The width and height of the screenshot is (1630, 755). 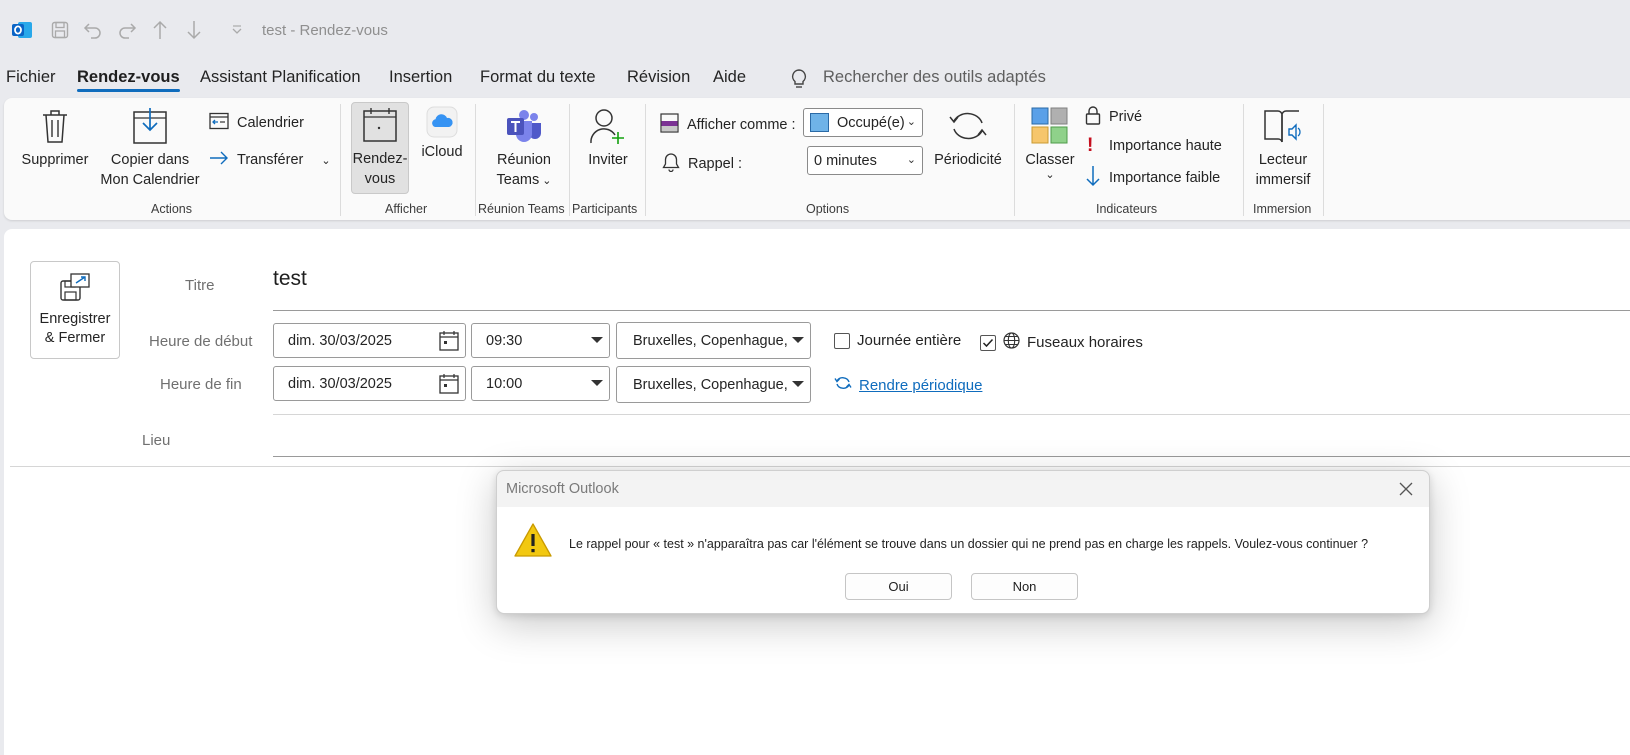 What do you see at coordinates (540, 383) in the screenshot?
I see `end-time-select: 10:00` at bounding box center [540, 383].